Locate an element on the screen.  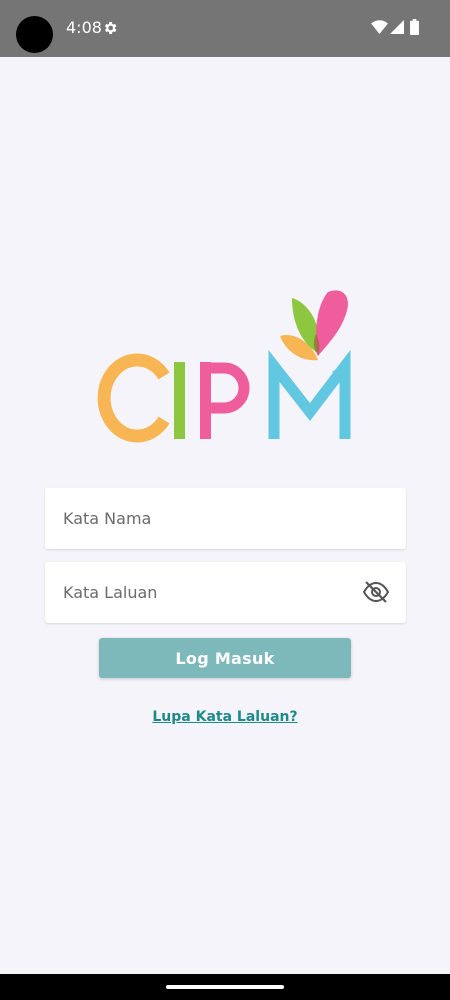
cipm-logo is located at coordinates (224, 366).